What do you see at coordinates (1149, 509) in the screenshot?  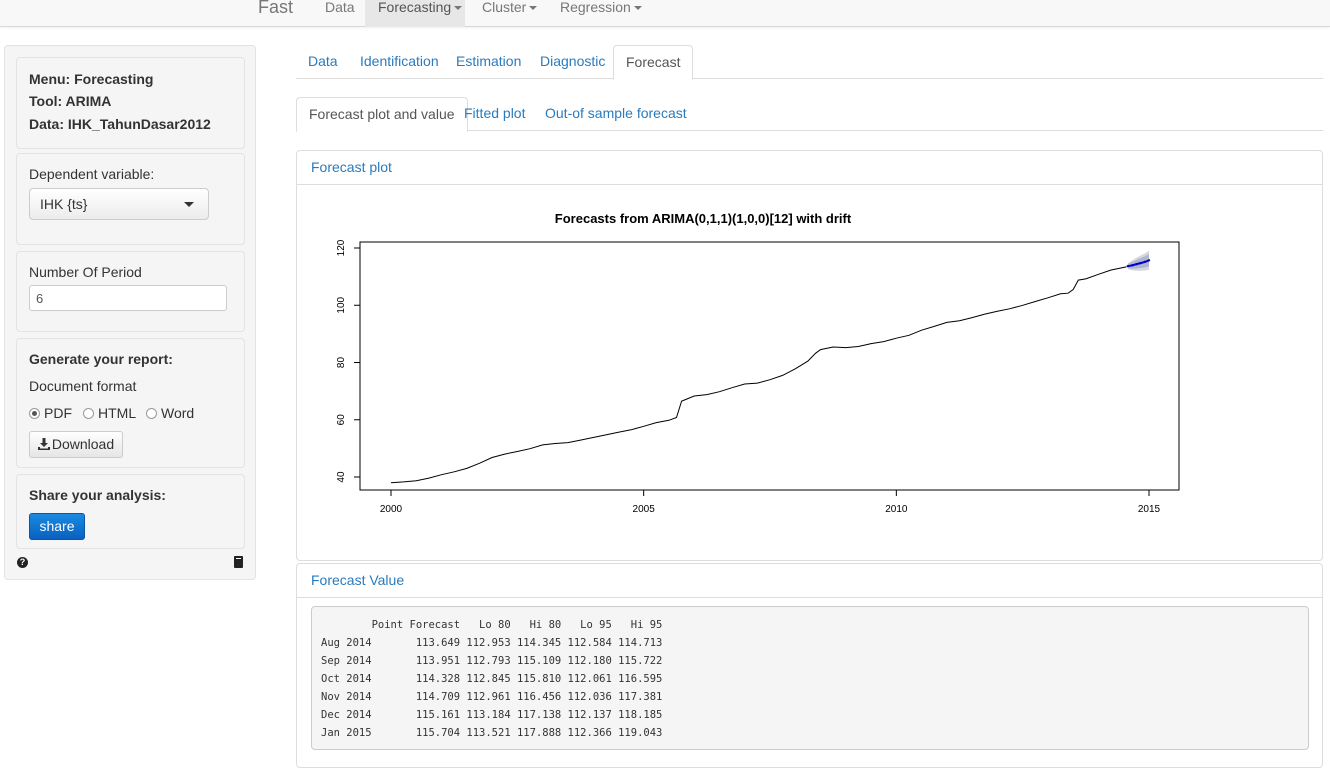 I see `x-tick-label: 2015` at bounding box center [1149, 509].